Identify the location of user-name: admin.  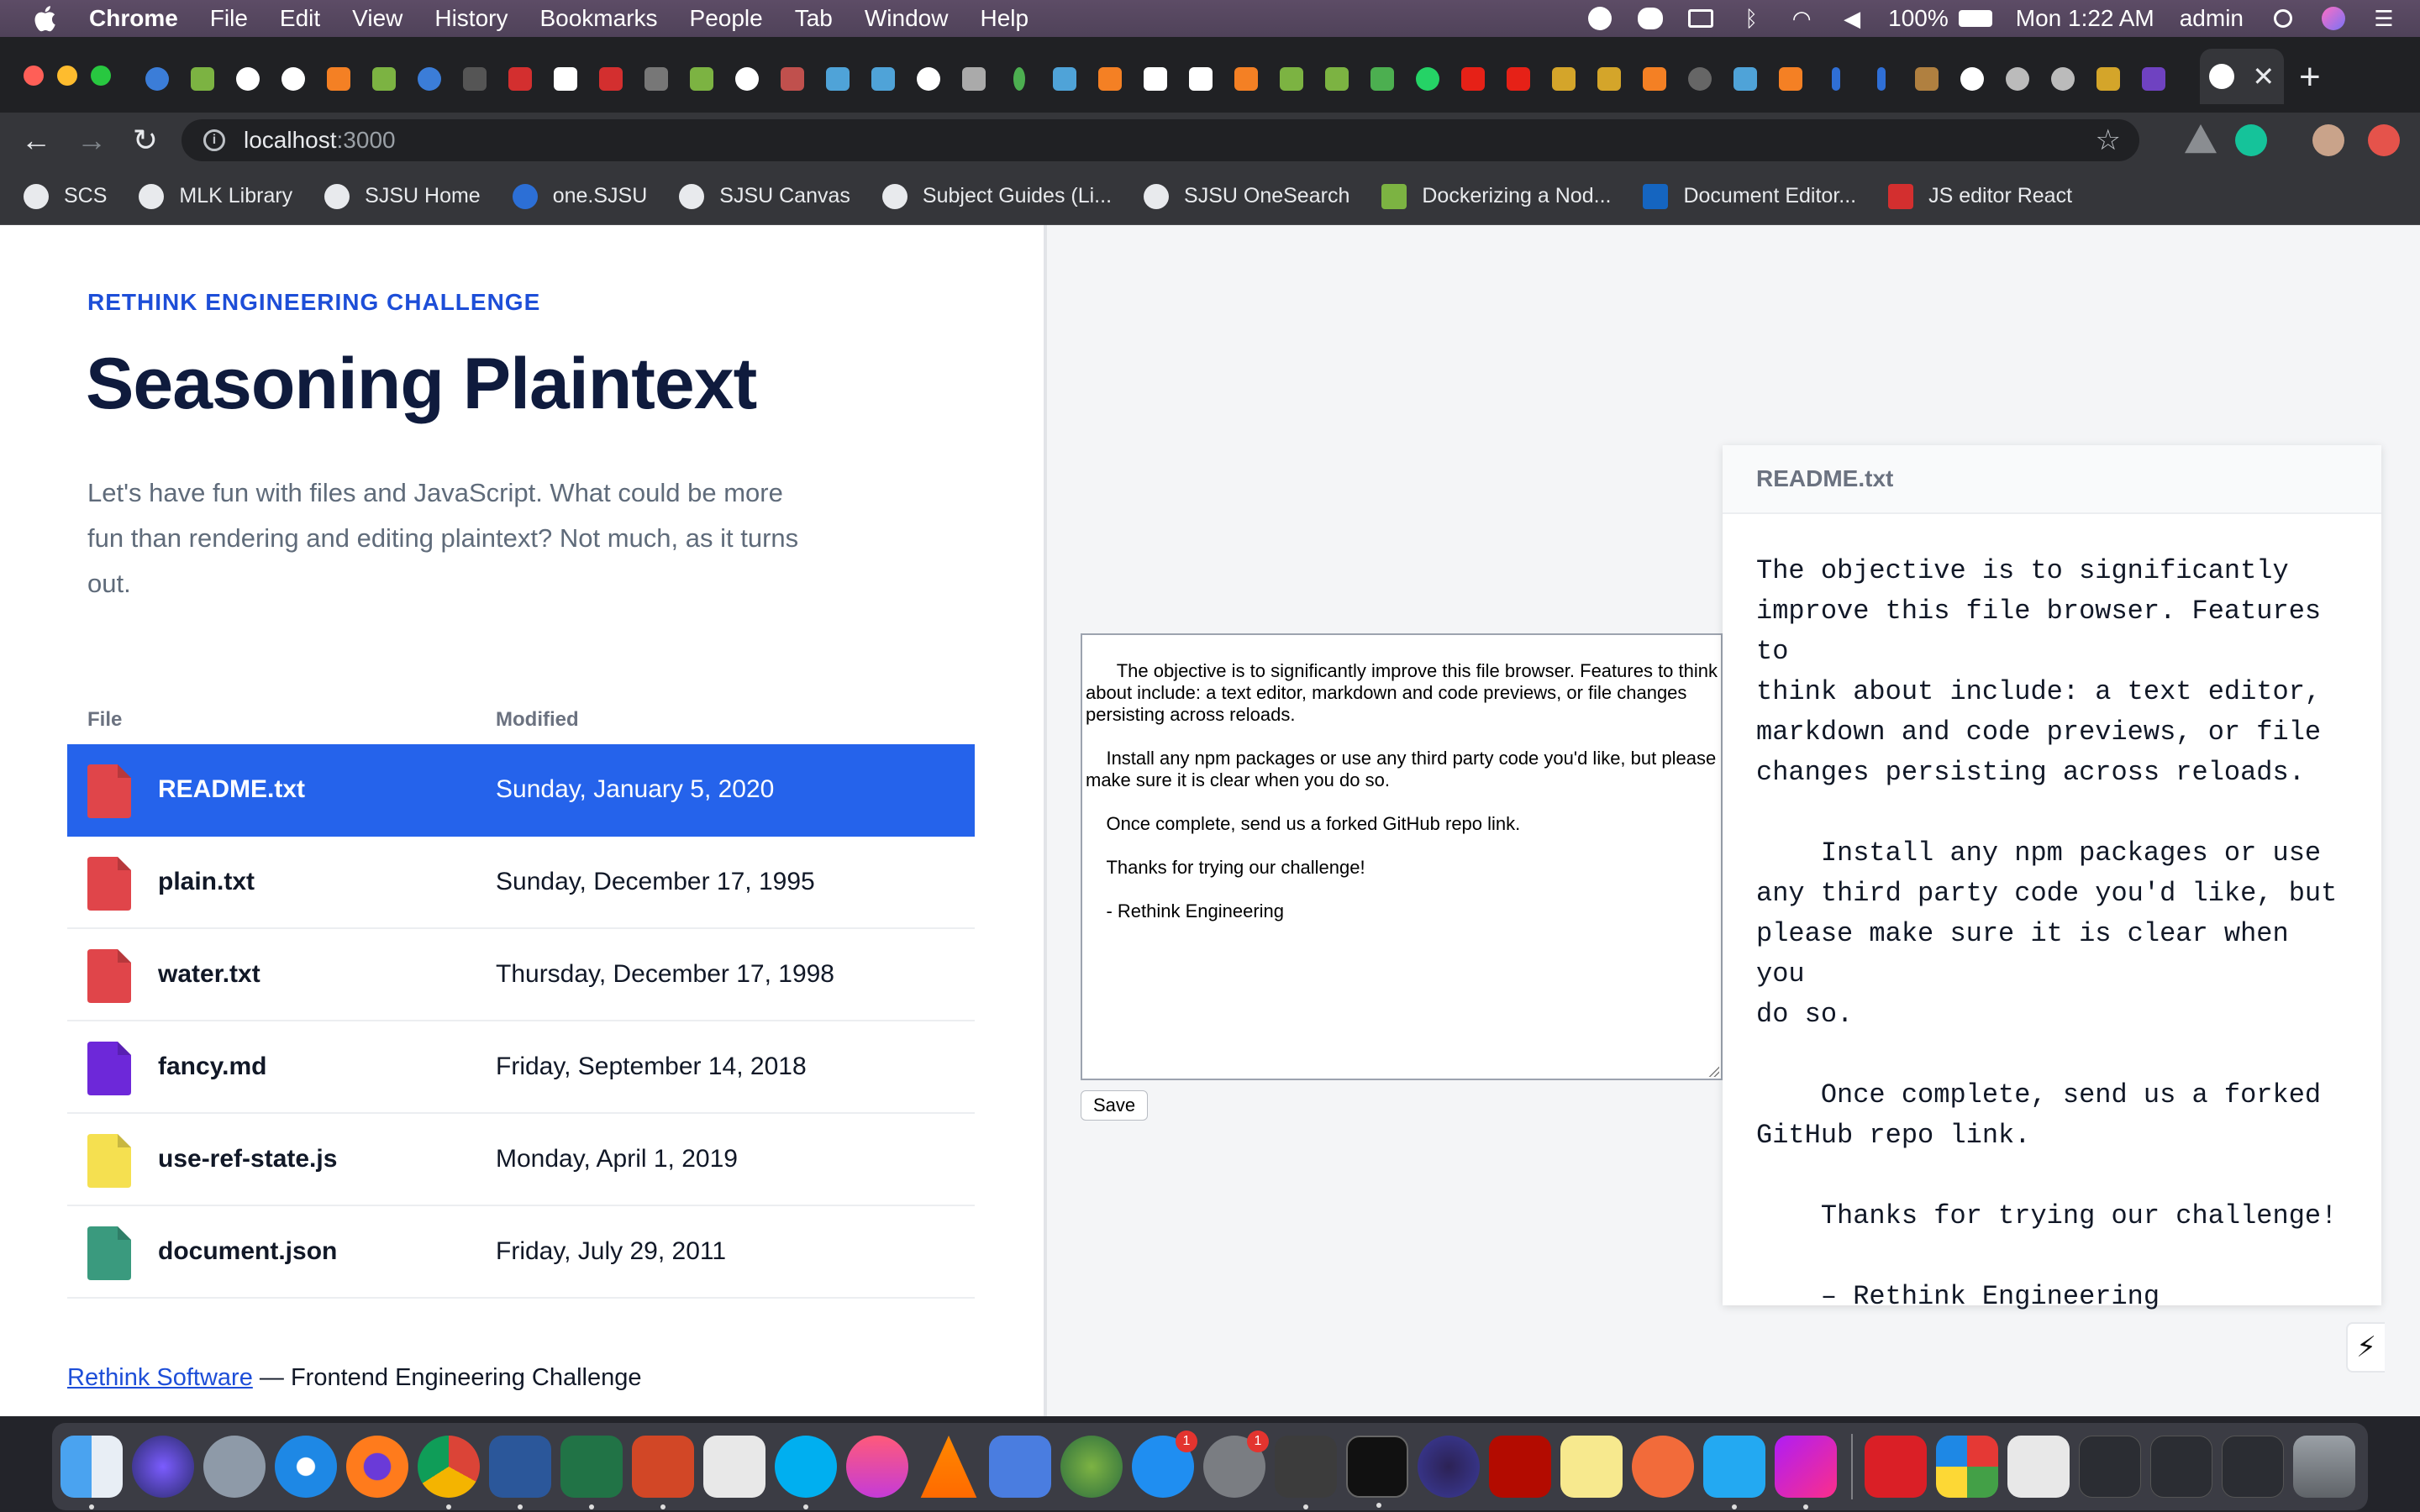
(2212, 18).